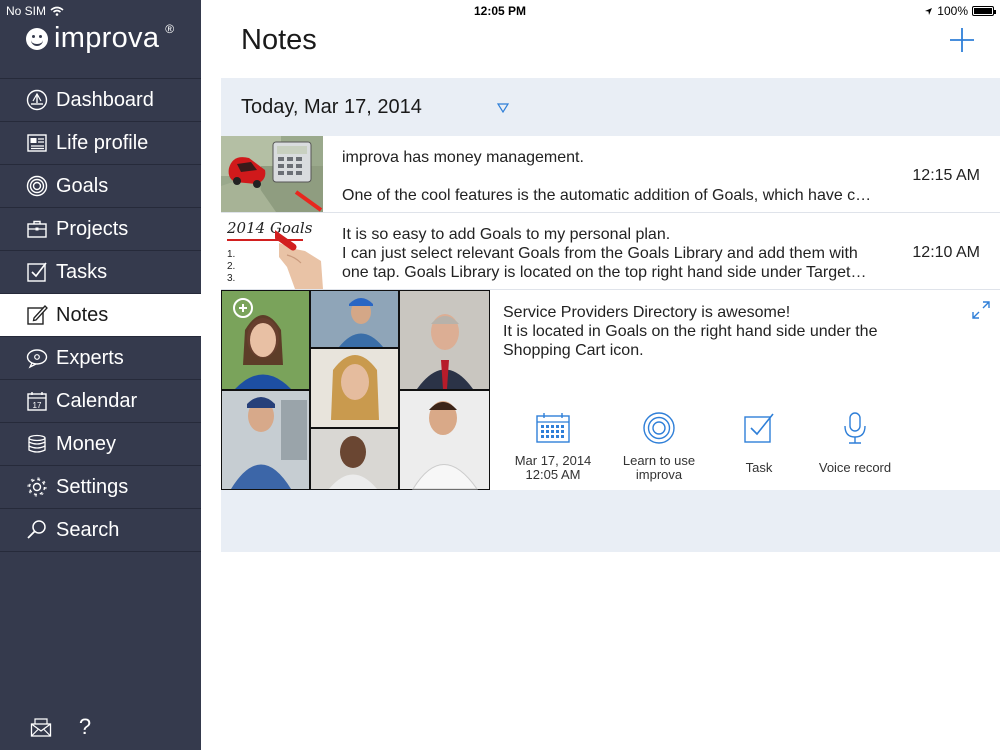 Image resolution: width=1000 pixels, height=750 pixels. Describe the element at coordinates (90, 357) in the screenshot. I see `sidebar-item-label: Experts` at that location.